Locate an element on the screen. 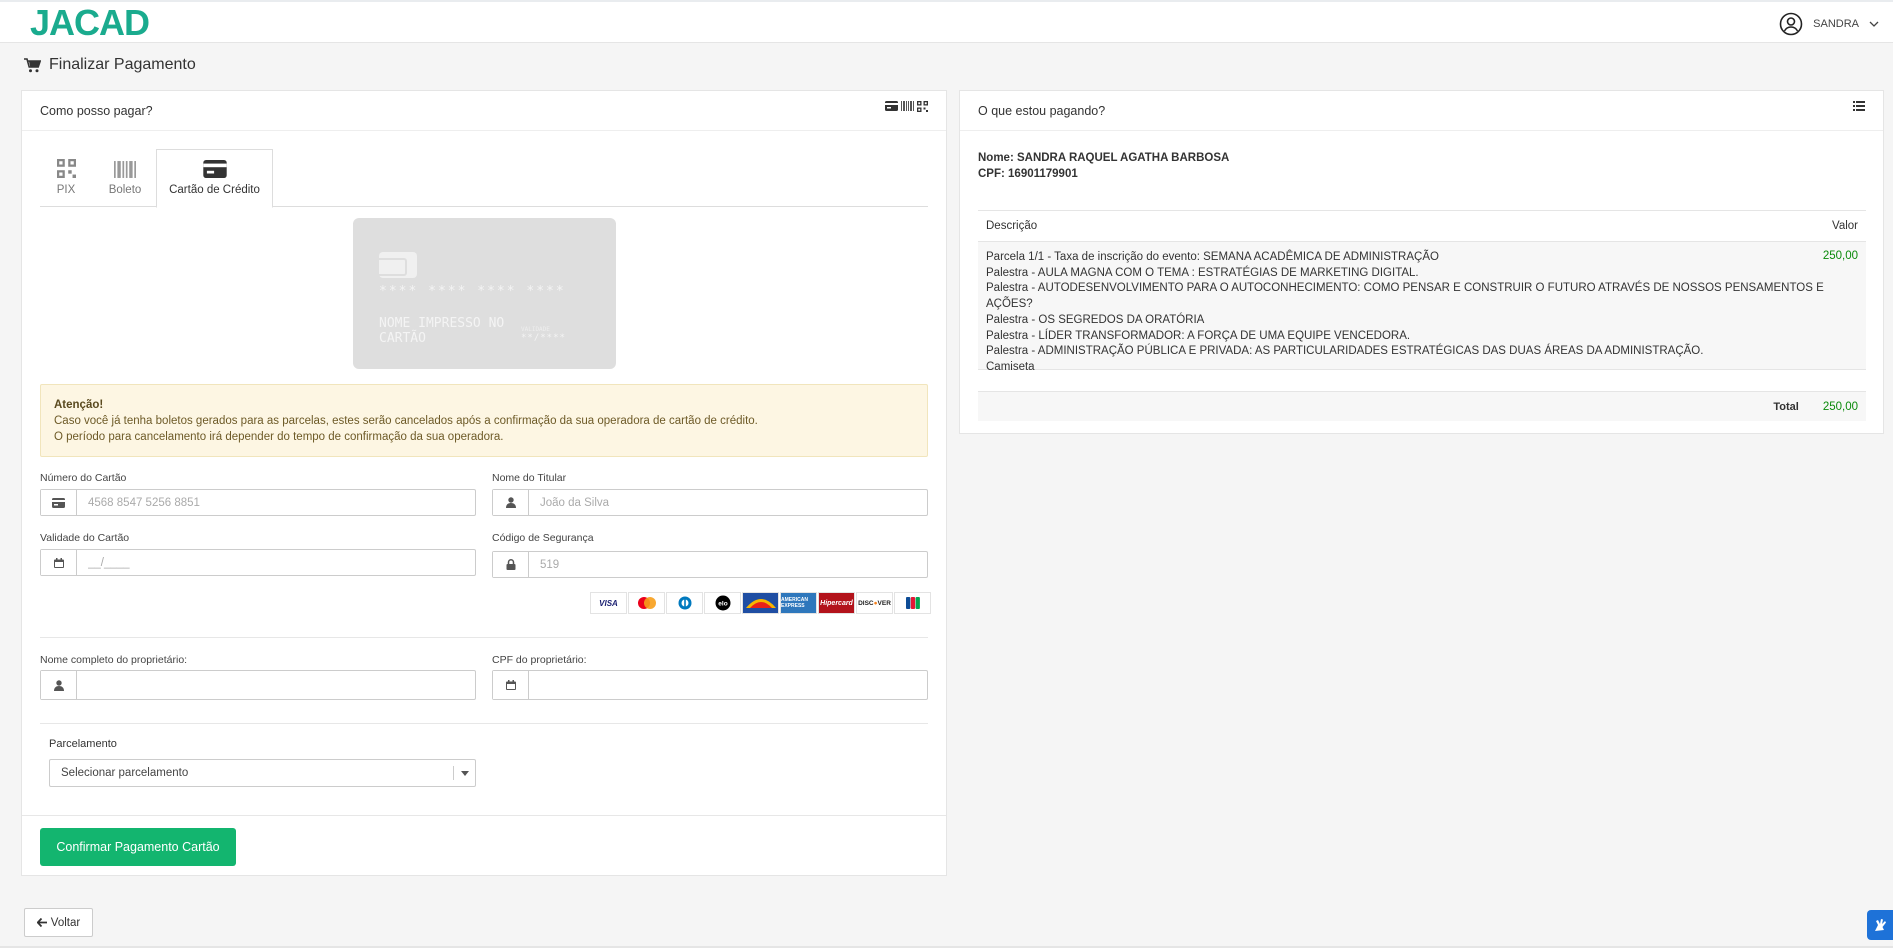 The image size is (1893, 948). validity-input is located at coordinates (276, 562).